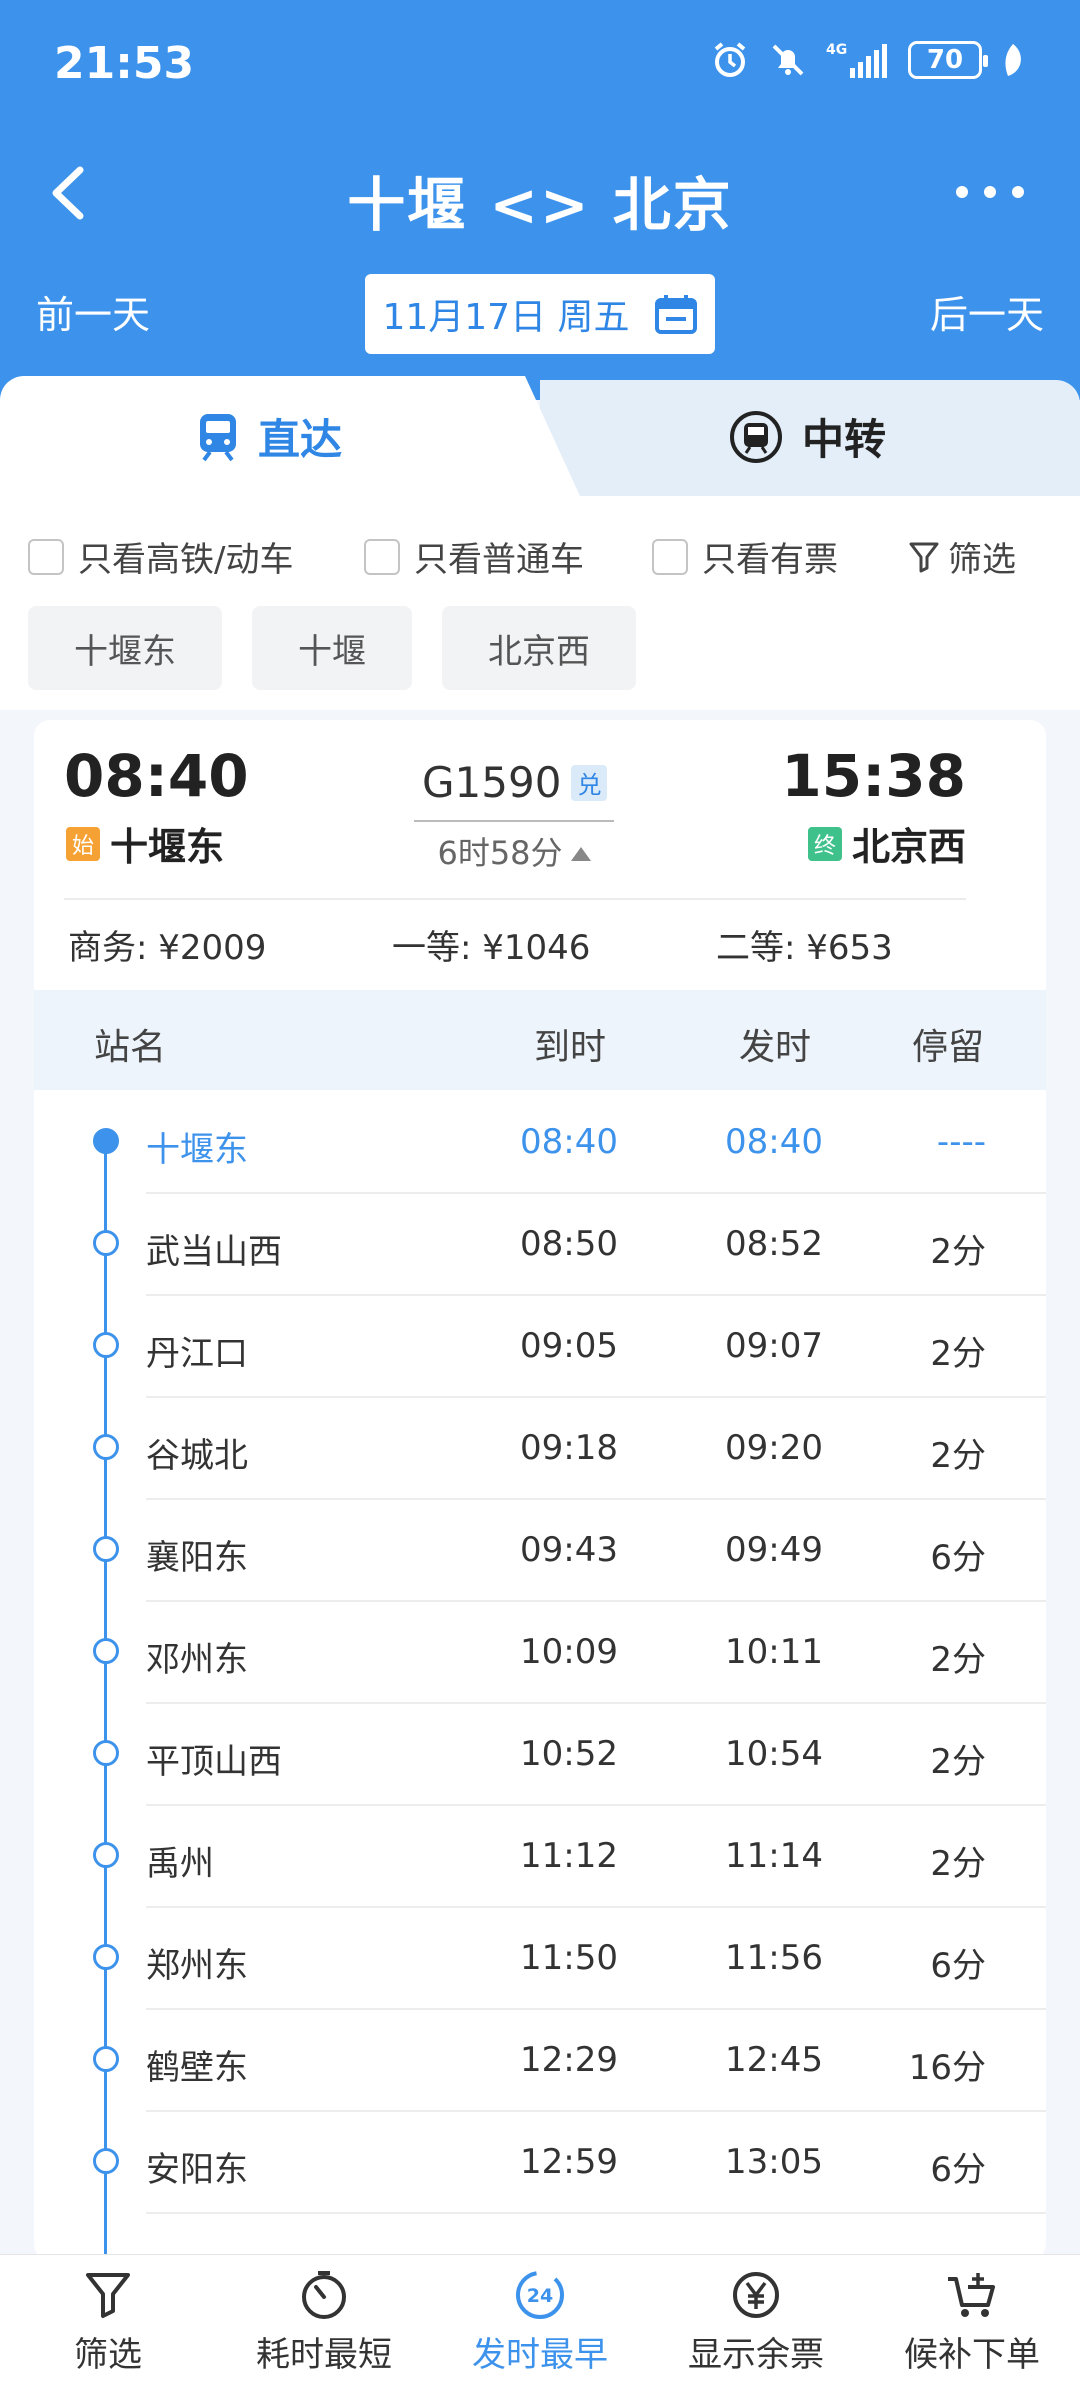 Image resolution: width=1080 pixels, height=2388 pixels. I want to click on show-remaining-button: 显示余票, so click(756, 2322).